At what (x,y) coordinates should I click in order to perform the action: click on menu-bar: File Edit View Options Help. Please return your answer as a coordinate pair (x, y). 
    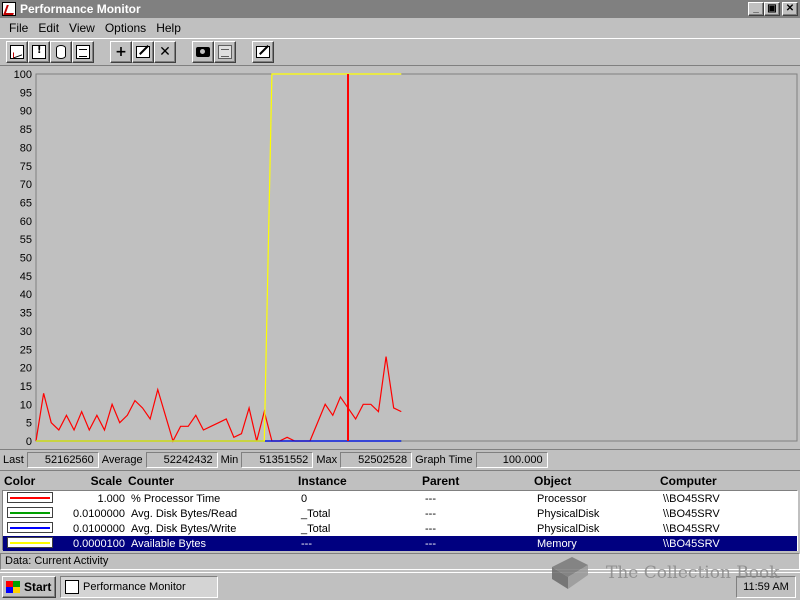
    Looking at the image, I should click on (400, 27).